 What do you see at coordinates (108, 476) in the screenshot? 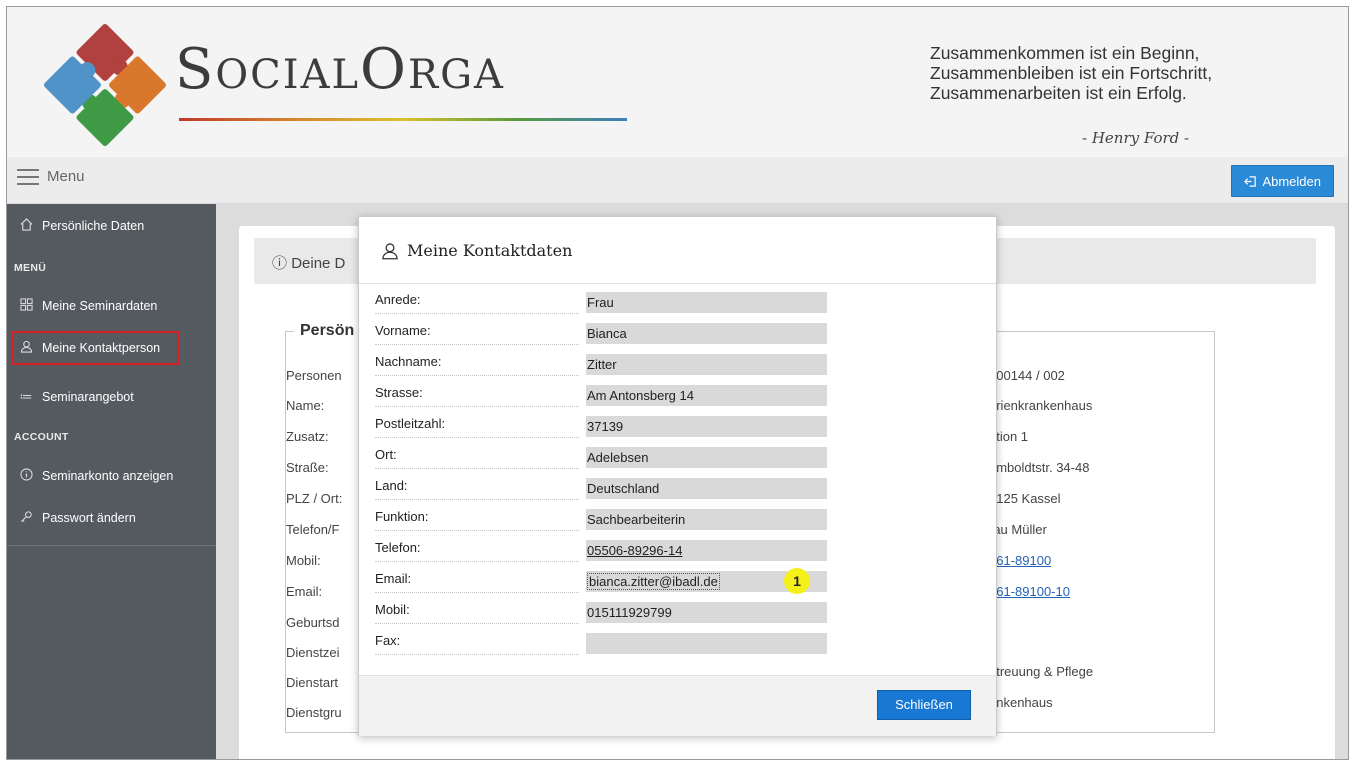
I see `sidebar-item-label: Seminarkonto anzeigen` at bounding box center [108, 476].